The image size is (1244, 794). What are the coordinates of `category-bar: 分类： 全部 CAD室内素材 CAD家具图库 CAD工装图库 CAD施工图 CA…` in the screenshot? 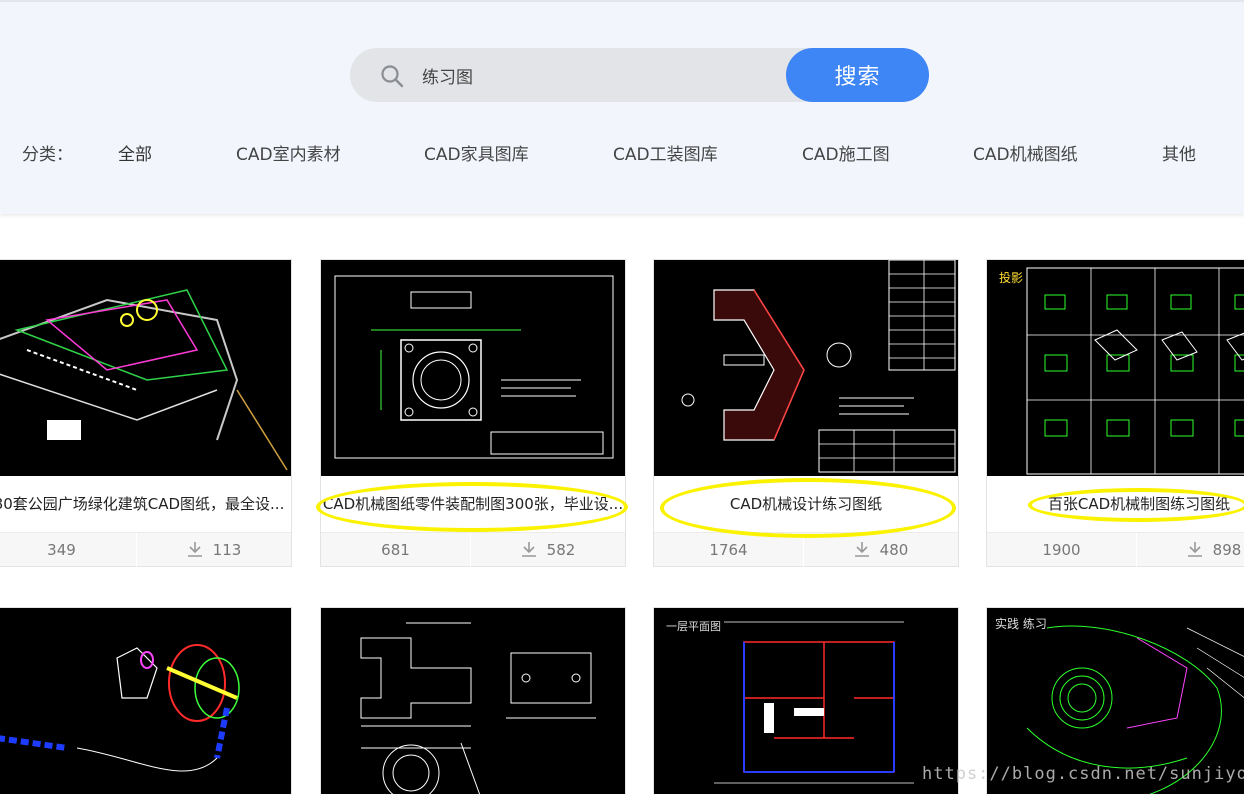 It's located at (622, 152).